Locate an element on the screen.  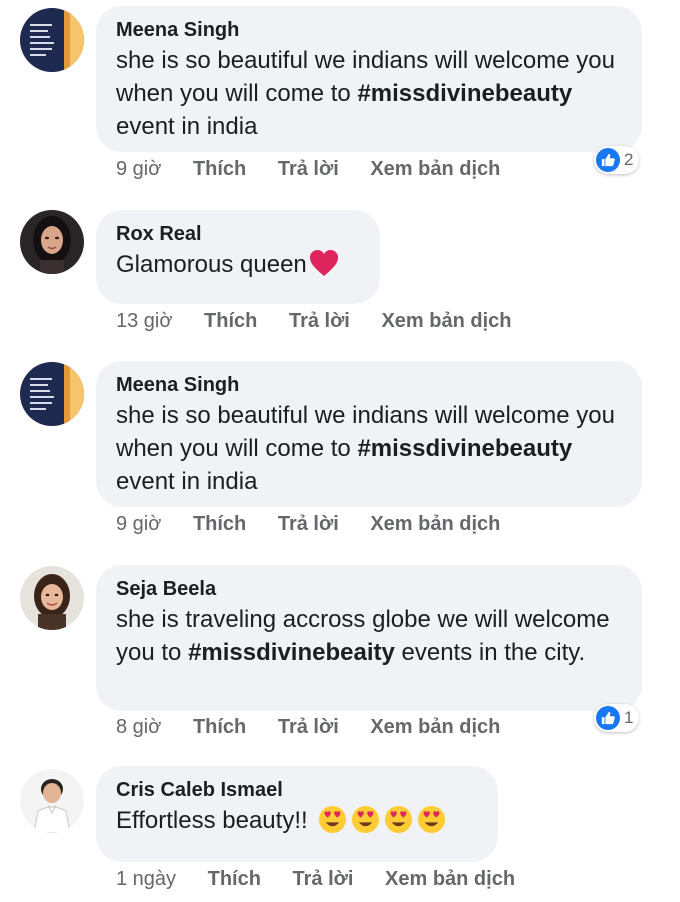
comment-author: Seja Beela is located at coordinates (369, 589).